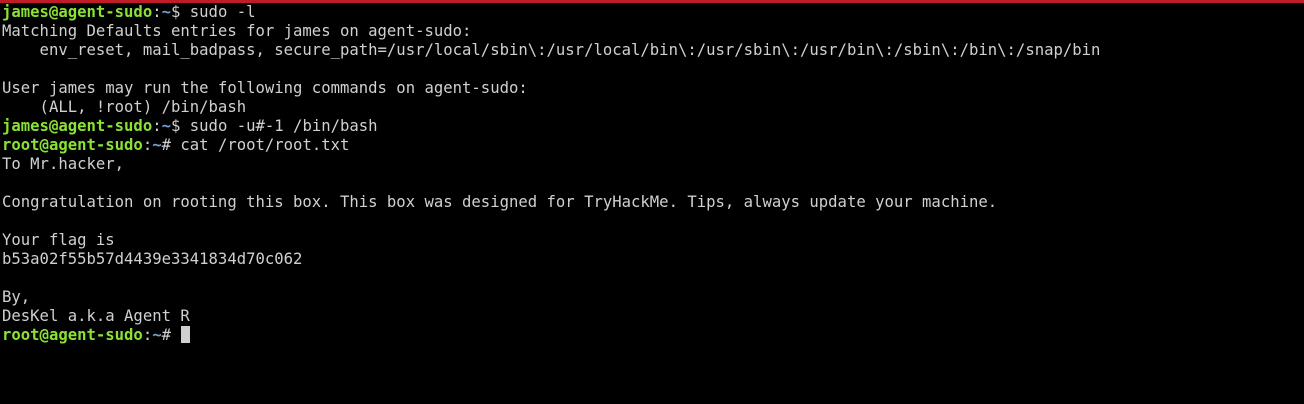 This screenshot has height=404, width=1304. Describe the element at coordinates (652, 126) in the screenshot. I see `command-line: james@agent-sudo:~$ sudo -u#-1 /bin/bash` at that location.